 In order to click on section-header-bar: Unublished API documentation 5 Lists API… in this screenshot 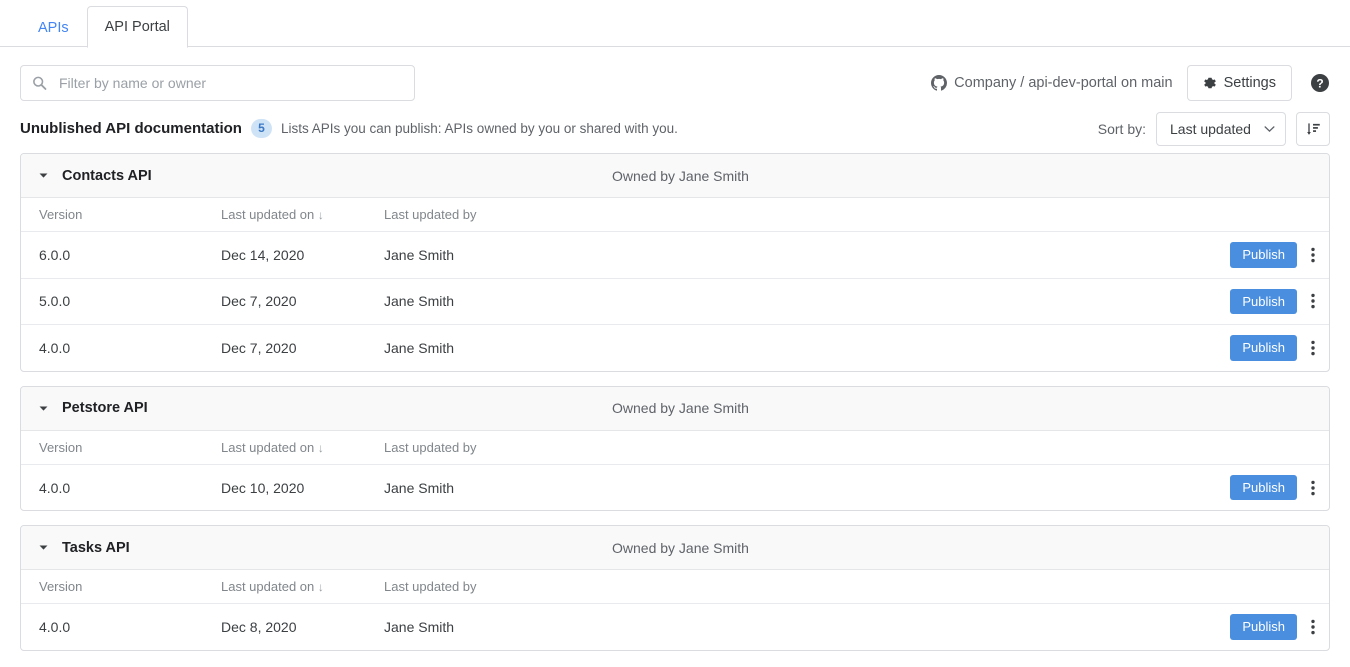, I will do `click(675, 129)`.